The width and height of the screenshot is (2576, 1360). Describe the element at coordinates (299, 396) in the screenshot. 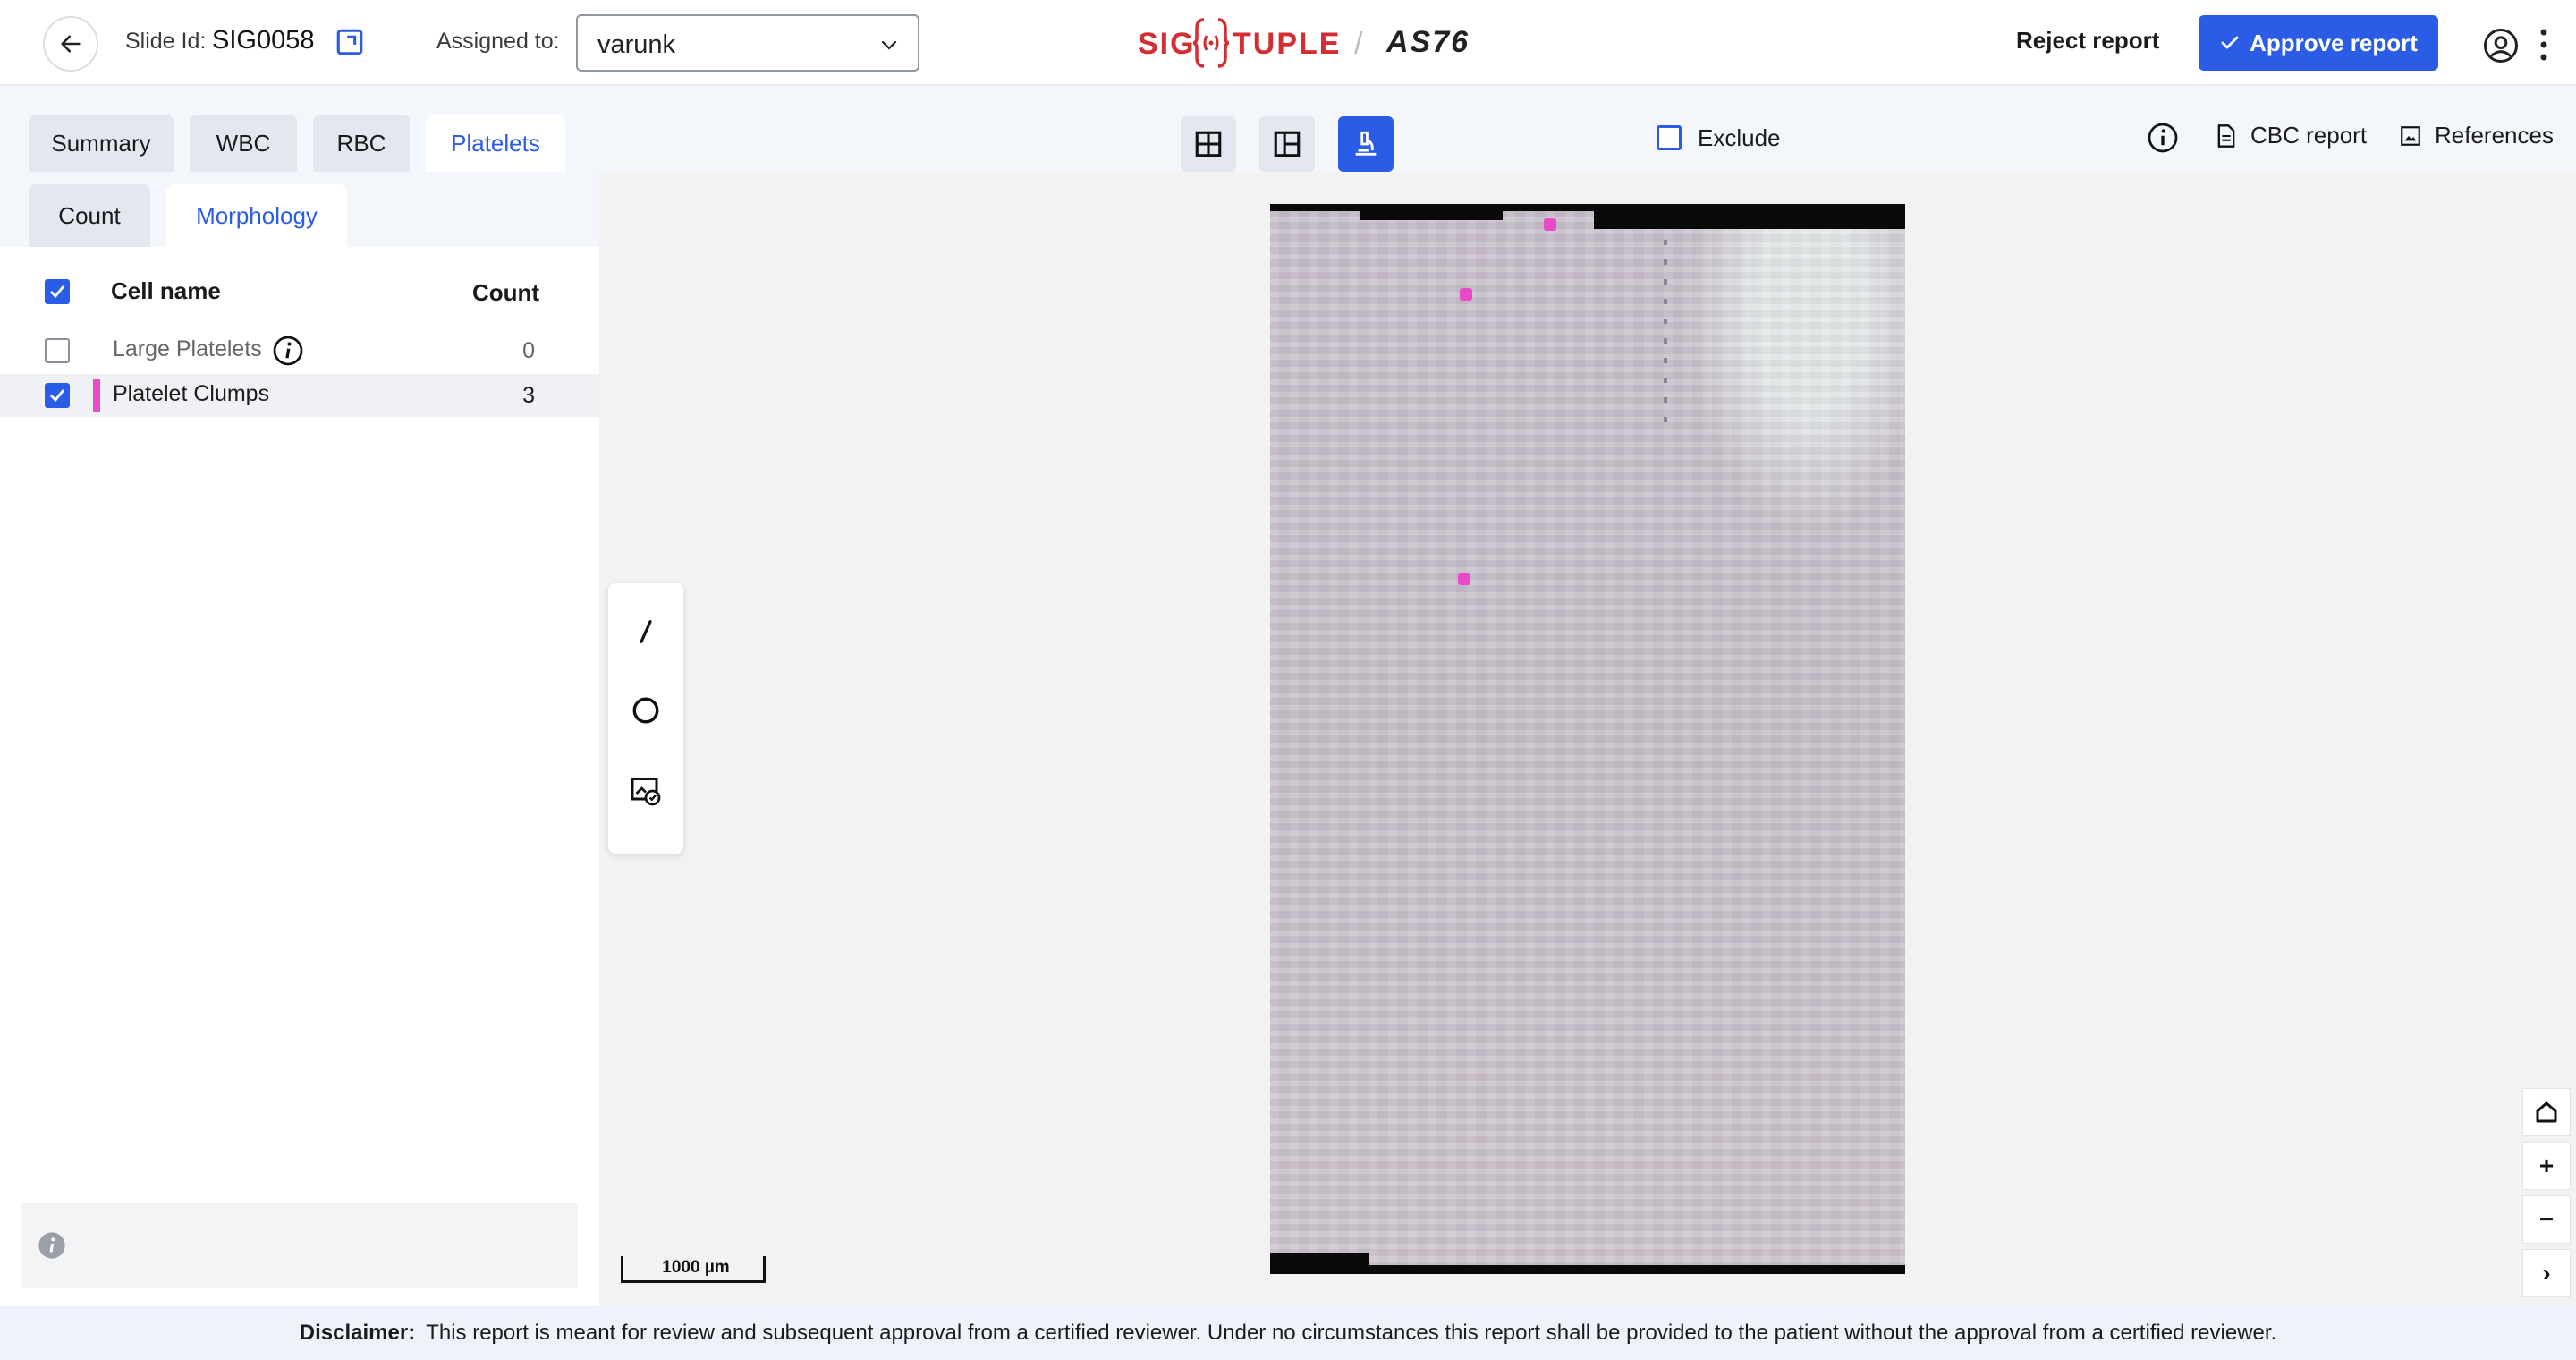

I see `cell-row-platelet-clumps: Platelet Clumps 3` at that location.